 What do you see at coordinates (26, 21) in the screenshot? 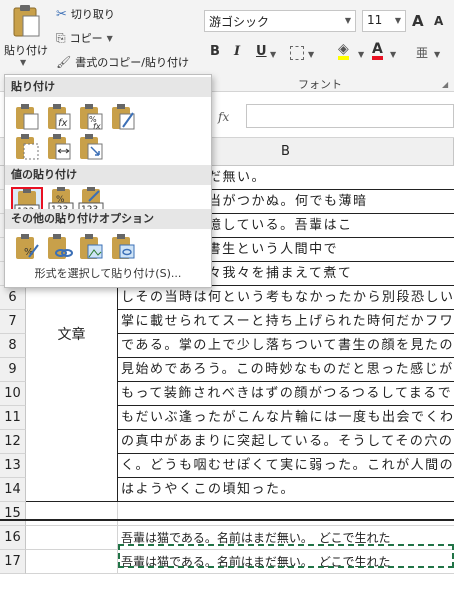
I see `clipboard-icon` at bounding box center [26, 21].